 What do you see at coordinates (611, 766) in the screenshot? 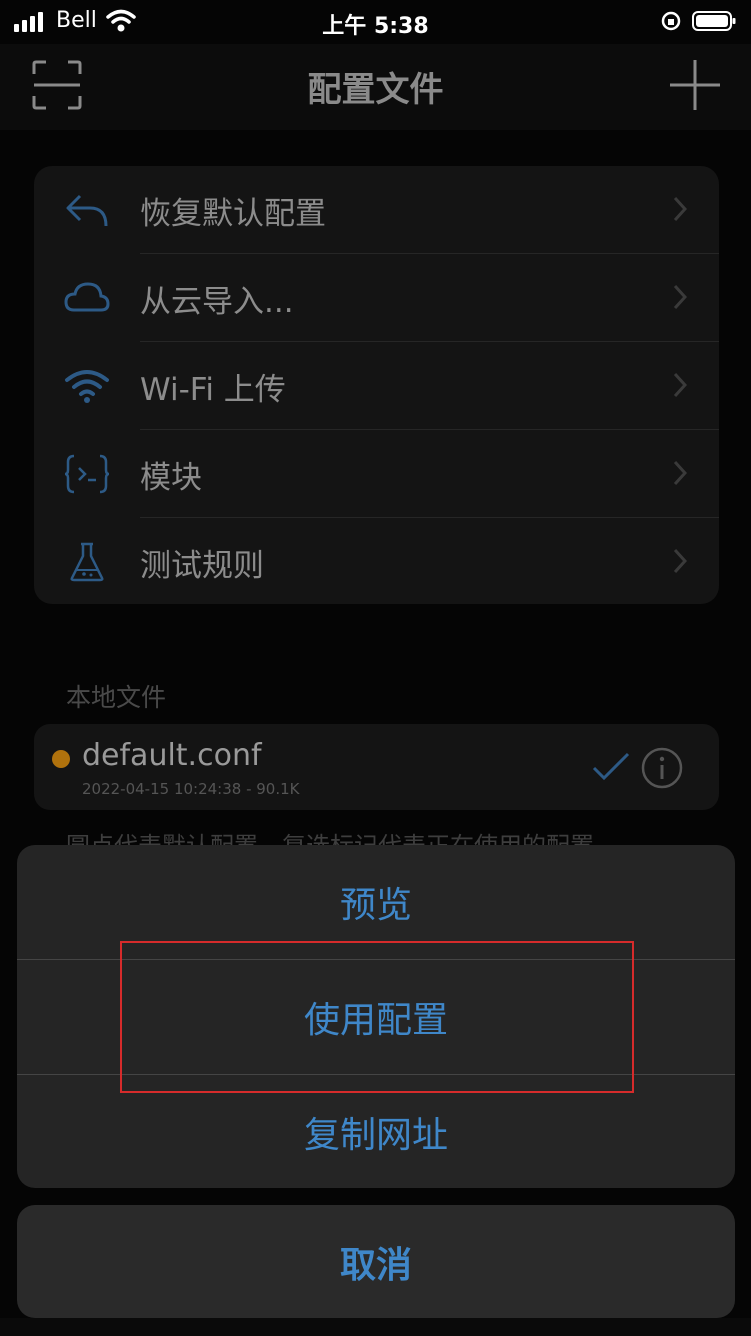
I see `checkmark-icon` at bounding box center [611, 766].